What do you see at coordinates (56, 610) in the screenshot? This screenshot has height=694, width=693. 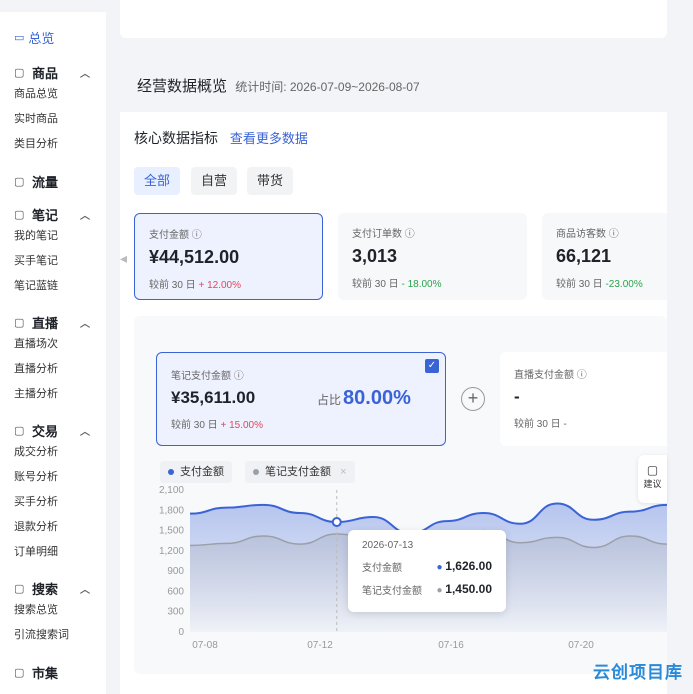 I see `sidebar-item: 搜索总览` at bounding box center [56, 610].